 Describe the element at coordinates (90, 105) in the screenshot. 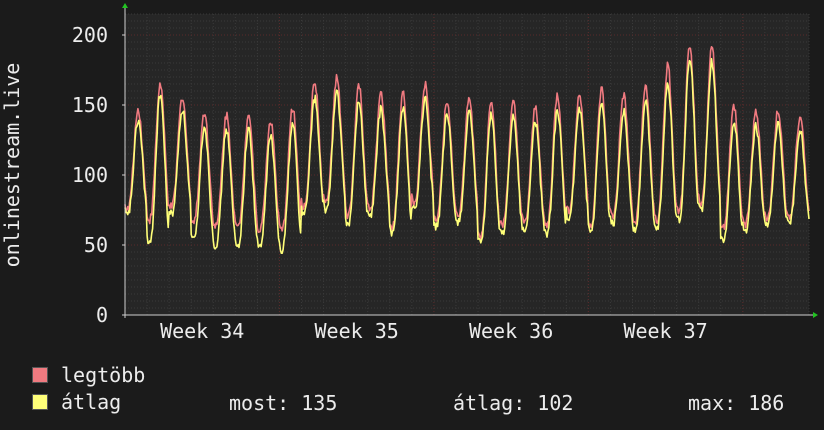

I see `y-tick-label: 150` at that location.